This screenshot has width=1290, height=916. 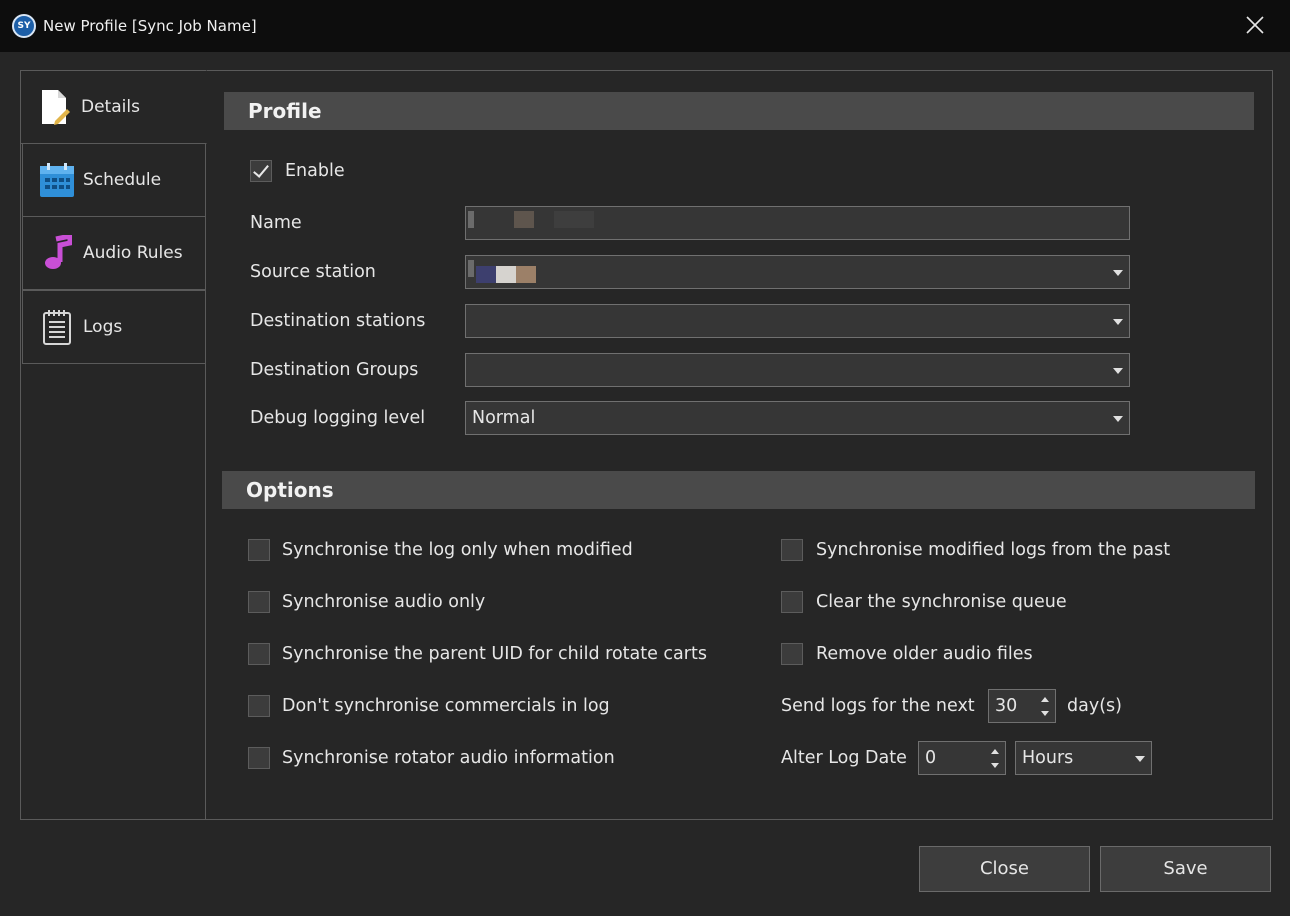 What do you see at coordinates (844, 758) in the screenshot?
I see `alter-log-date-label: Alter Log Date` at bounding box center [844, 758].